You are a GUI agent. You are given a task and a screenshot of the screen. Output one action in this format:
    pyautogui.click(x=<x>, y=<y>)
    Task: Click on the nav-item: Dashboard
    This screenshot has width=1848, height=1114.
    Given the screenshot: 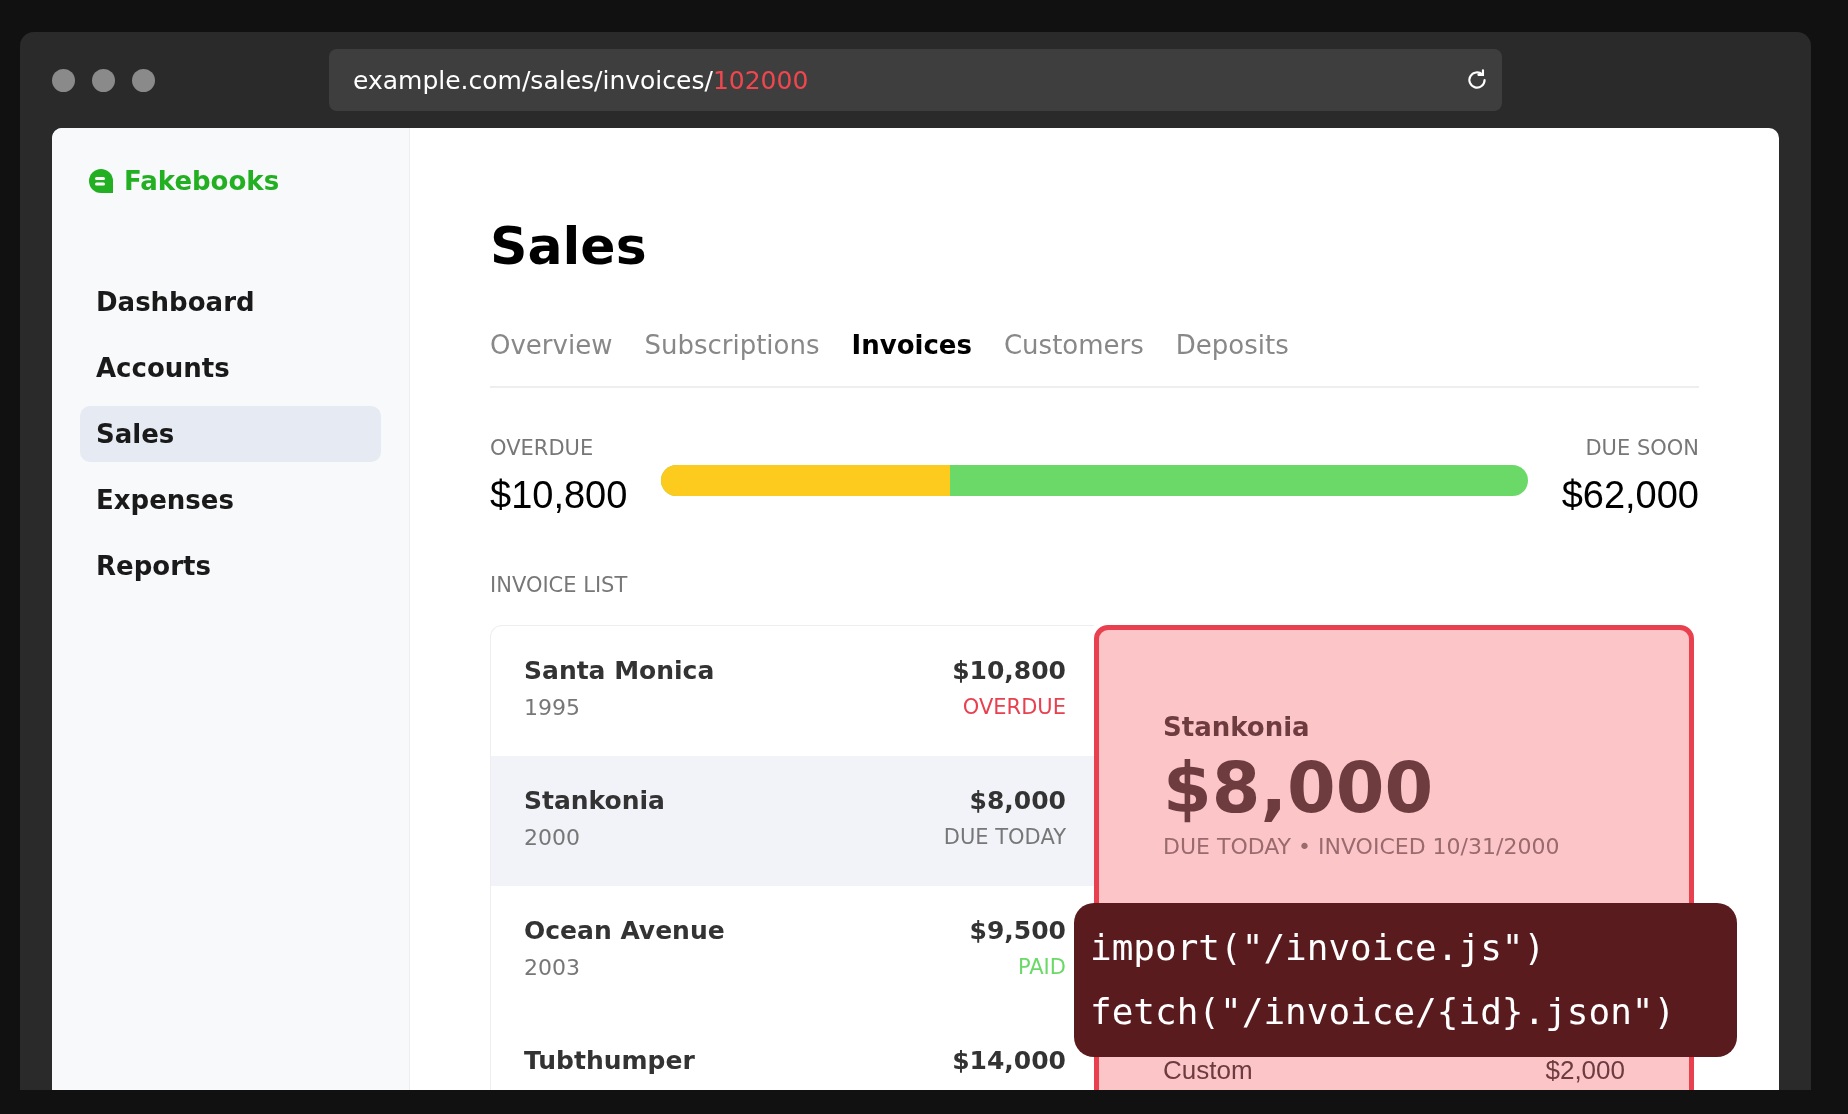 What is the action you would take?
    pyautogui.click(x=230, y=302)
    